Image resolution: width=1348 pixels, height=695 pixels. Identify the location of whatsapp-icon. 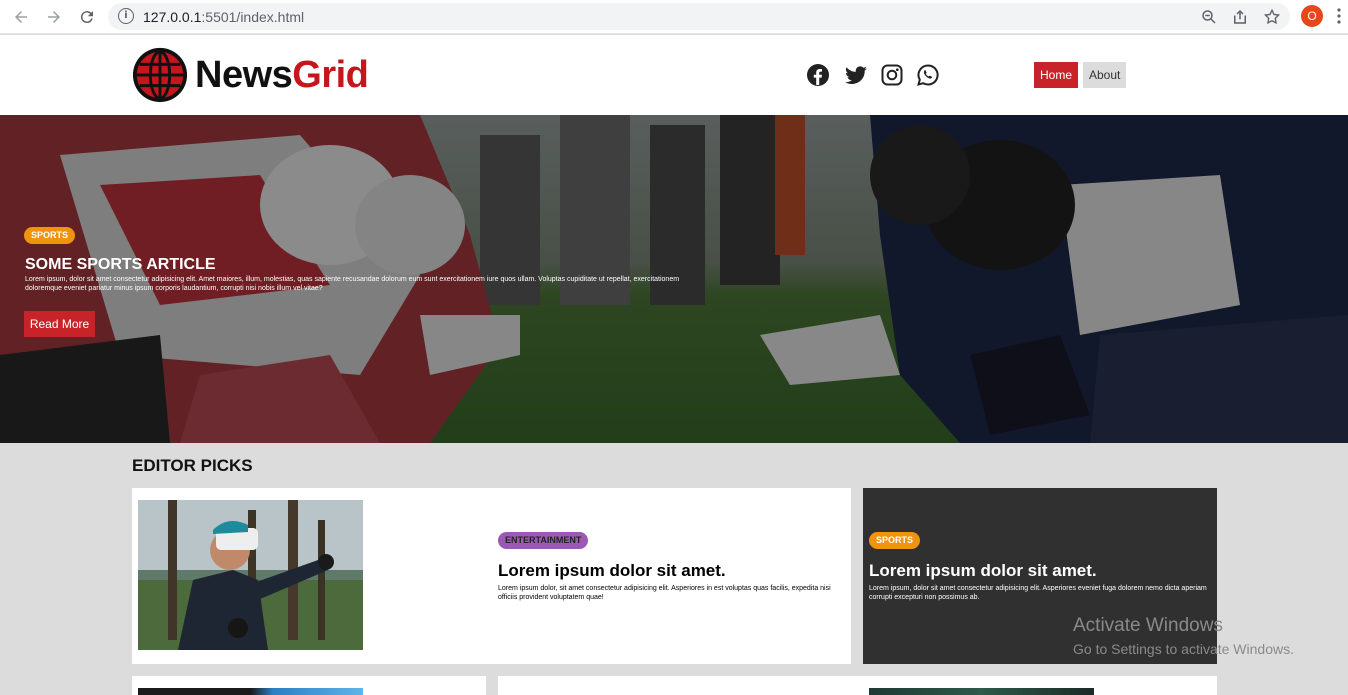
(928, 75).